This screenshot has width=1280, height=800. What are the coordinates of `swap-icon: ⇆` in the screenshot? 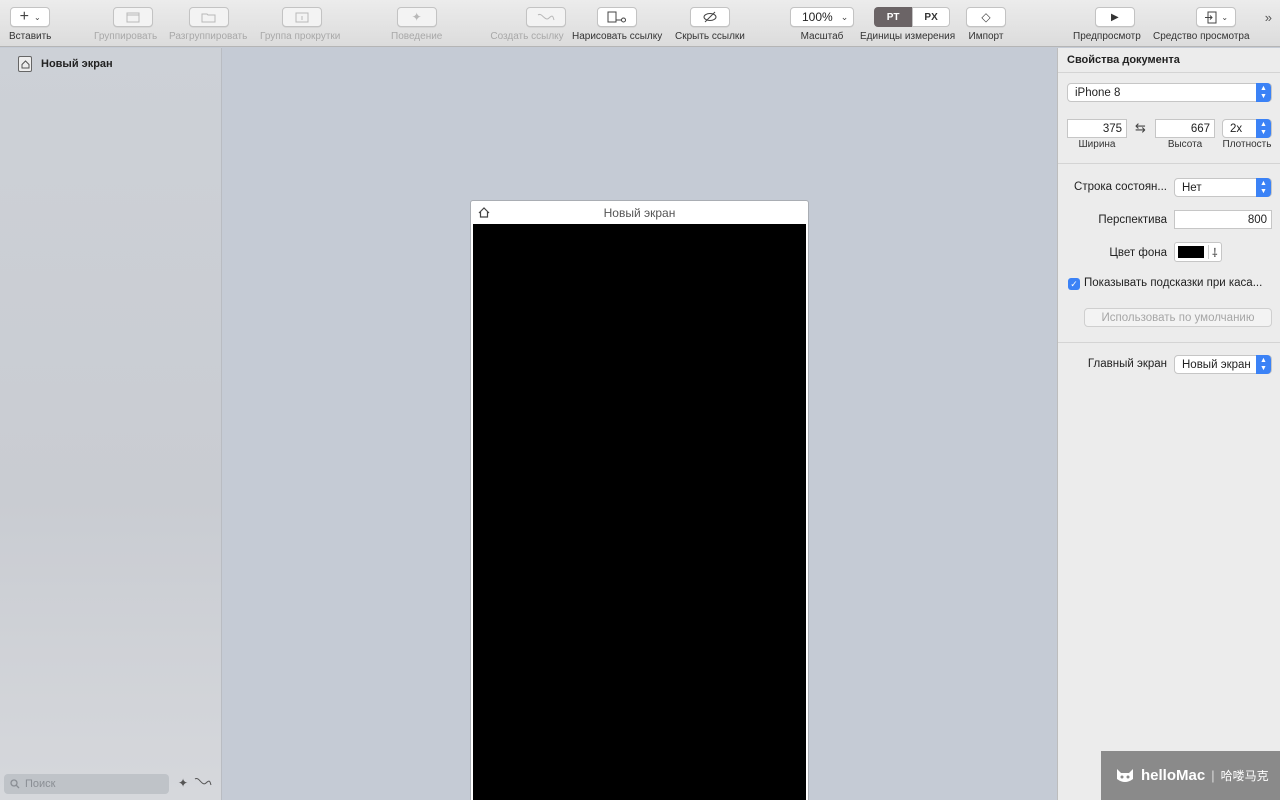 It's located at (1140, 128).